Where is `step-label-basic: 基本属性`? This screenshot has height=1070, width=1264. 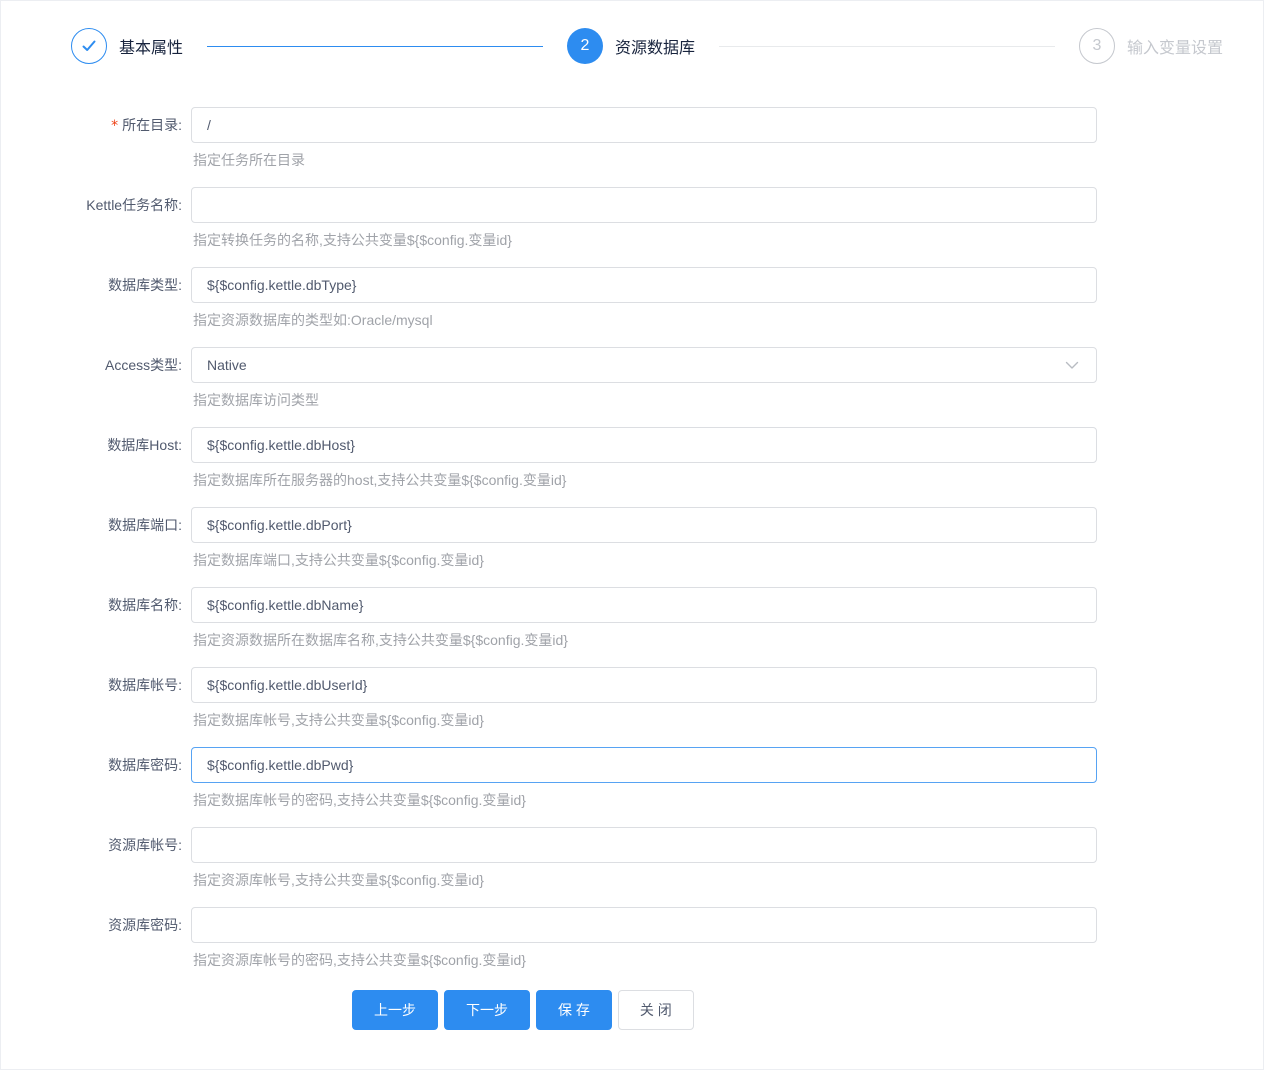
step-label-basic: 基本属性 is located at coordinates (151, 48).